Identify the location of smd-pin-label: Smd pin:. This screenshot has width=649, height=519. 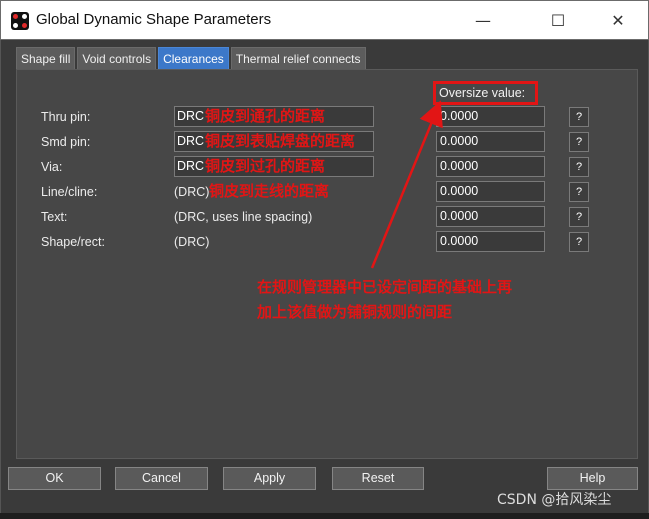
(66, 142).